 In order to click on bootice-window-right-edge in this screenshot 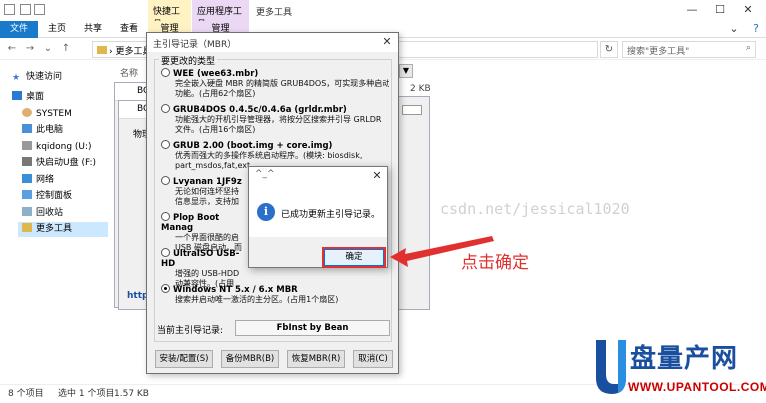, I will do `click(413, 203)`.